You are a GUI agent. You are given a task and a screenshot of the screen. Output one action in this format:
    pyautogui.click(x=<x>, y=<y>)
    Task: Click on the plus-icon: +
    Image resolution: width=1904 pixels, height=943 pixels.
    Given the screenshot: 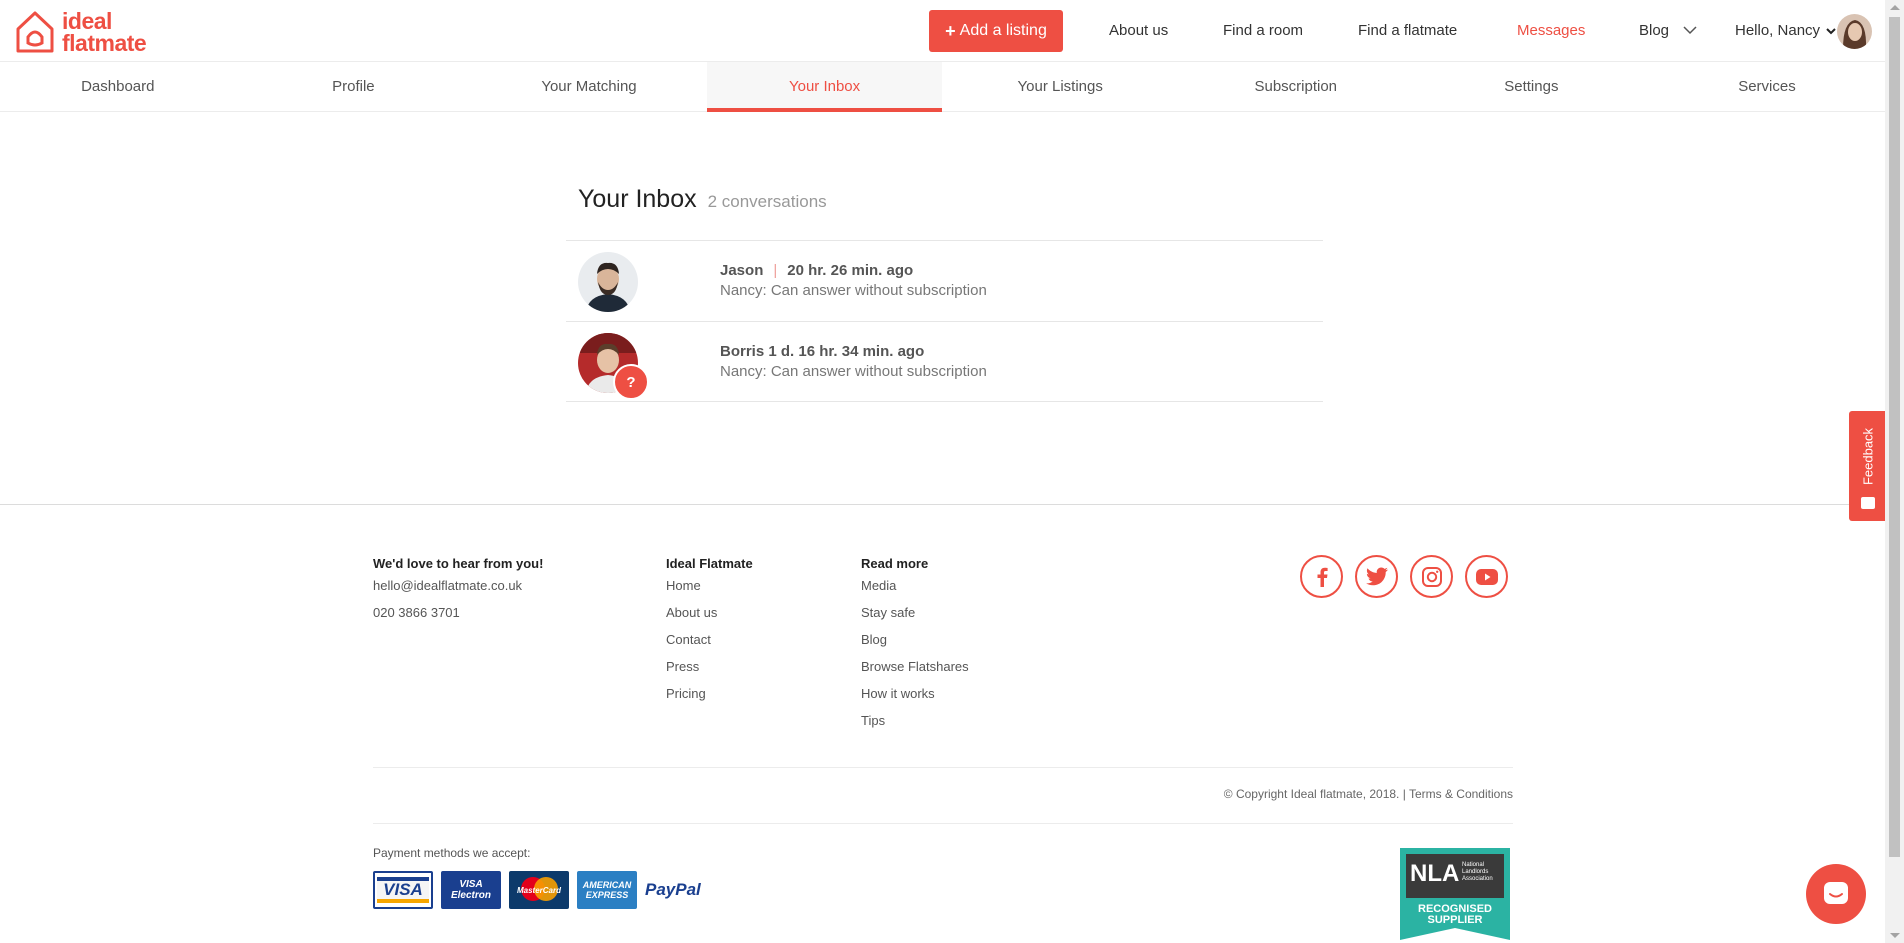 What is the action you would take?
    pyautogui.click(x=950, y=30)
    